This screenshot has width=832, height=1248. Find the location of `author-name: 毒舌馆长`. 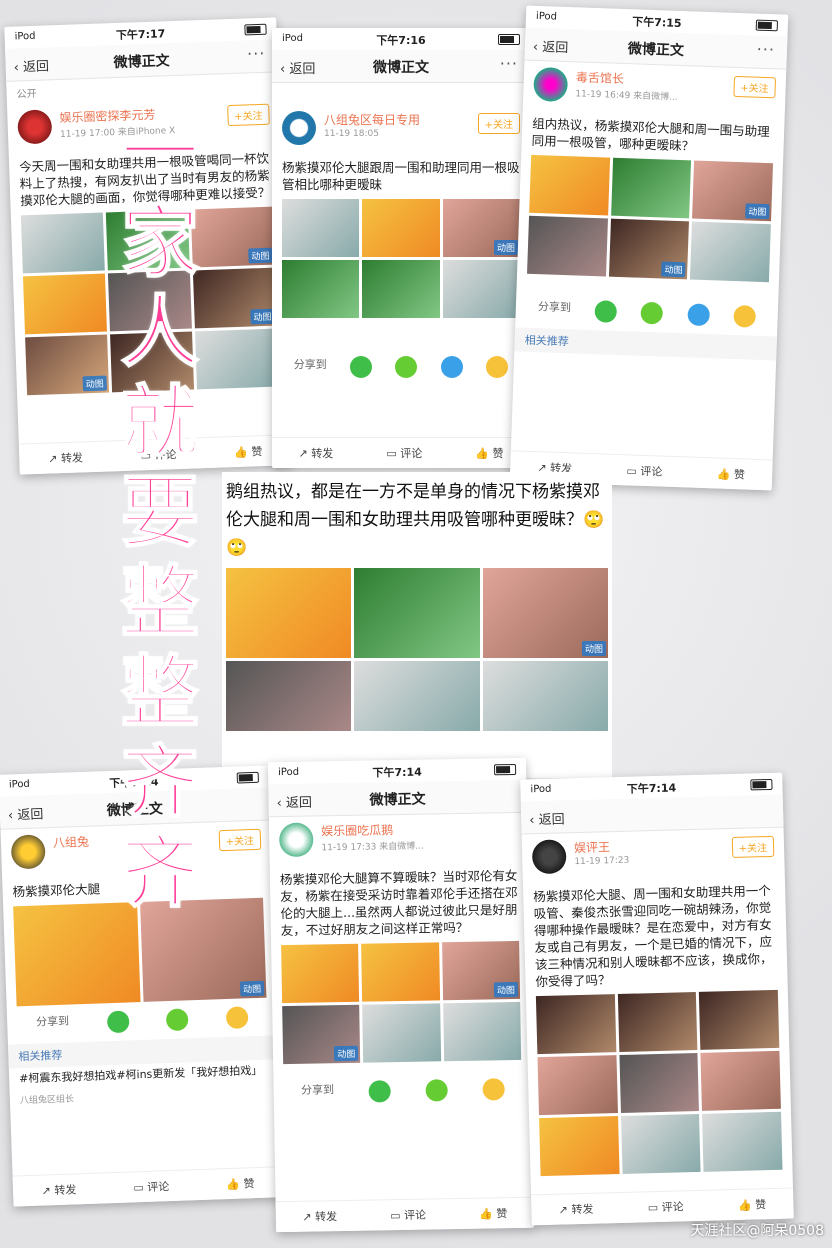

author-name: 毒舌馆长 is located at coordinates (600, 77).